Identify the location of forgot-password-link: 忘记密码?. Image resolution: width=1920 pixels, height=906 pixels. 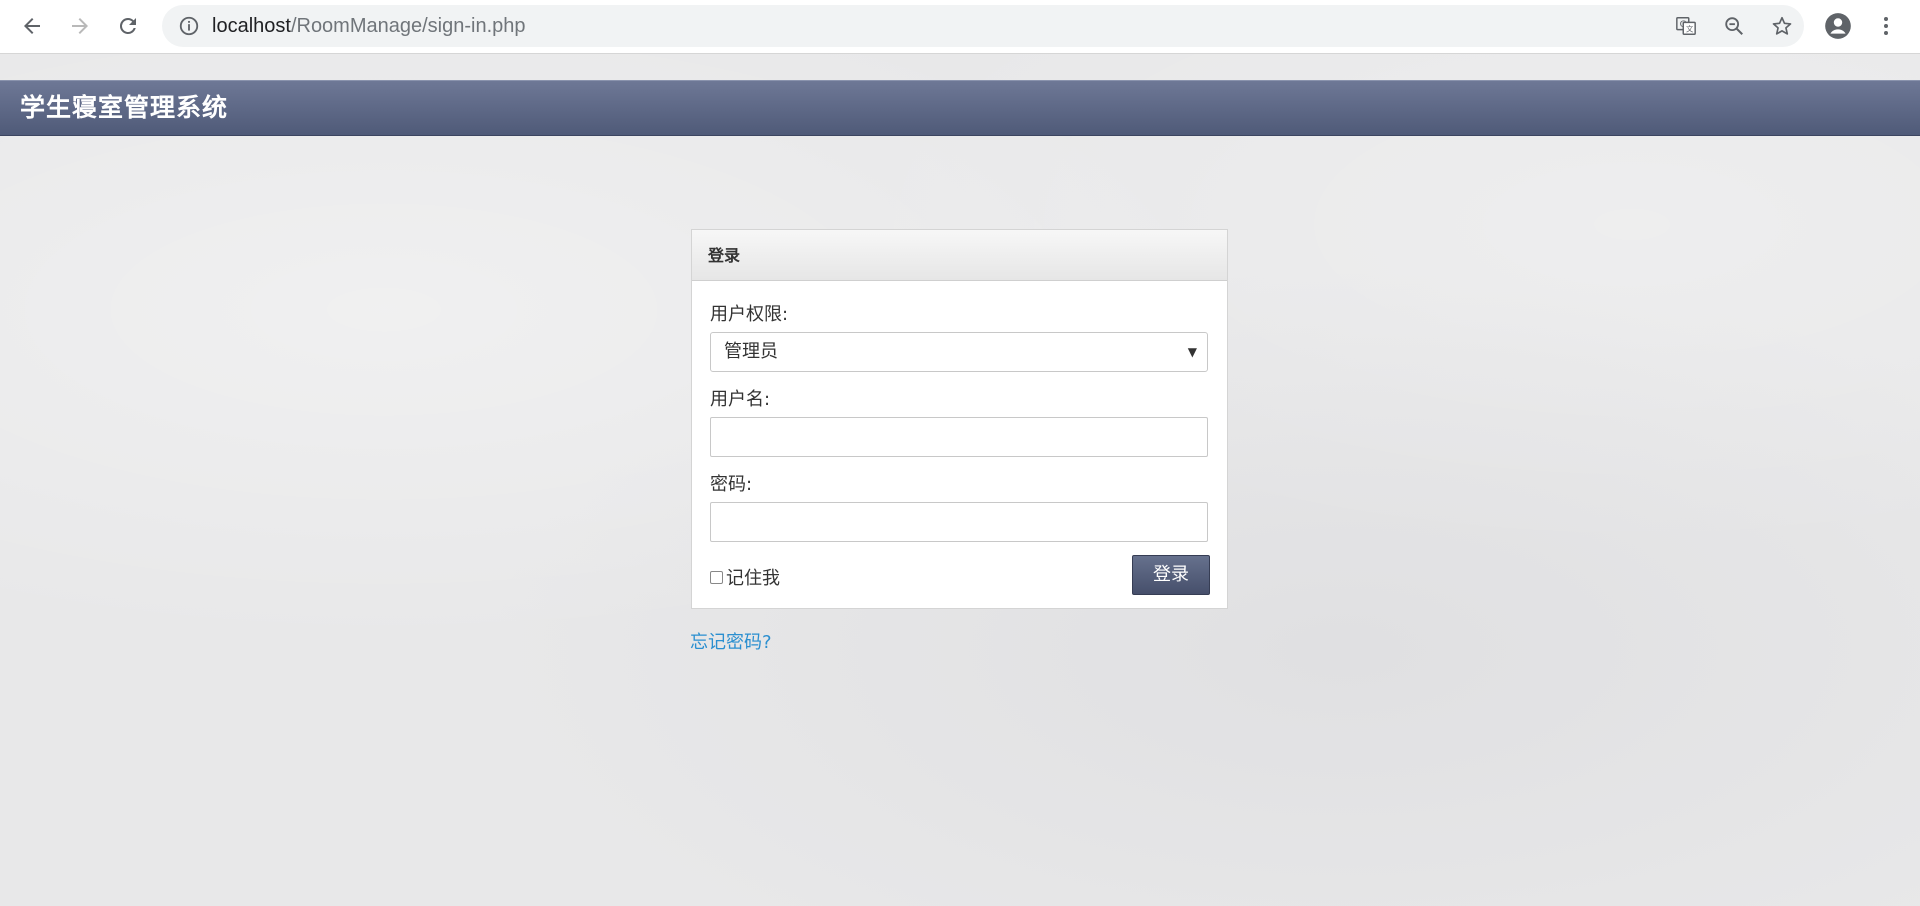
(731, 641).